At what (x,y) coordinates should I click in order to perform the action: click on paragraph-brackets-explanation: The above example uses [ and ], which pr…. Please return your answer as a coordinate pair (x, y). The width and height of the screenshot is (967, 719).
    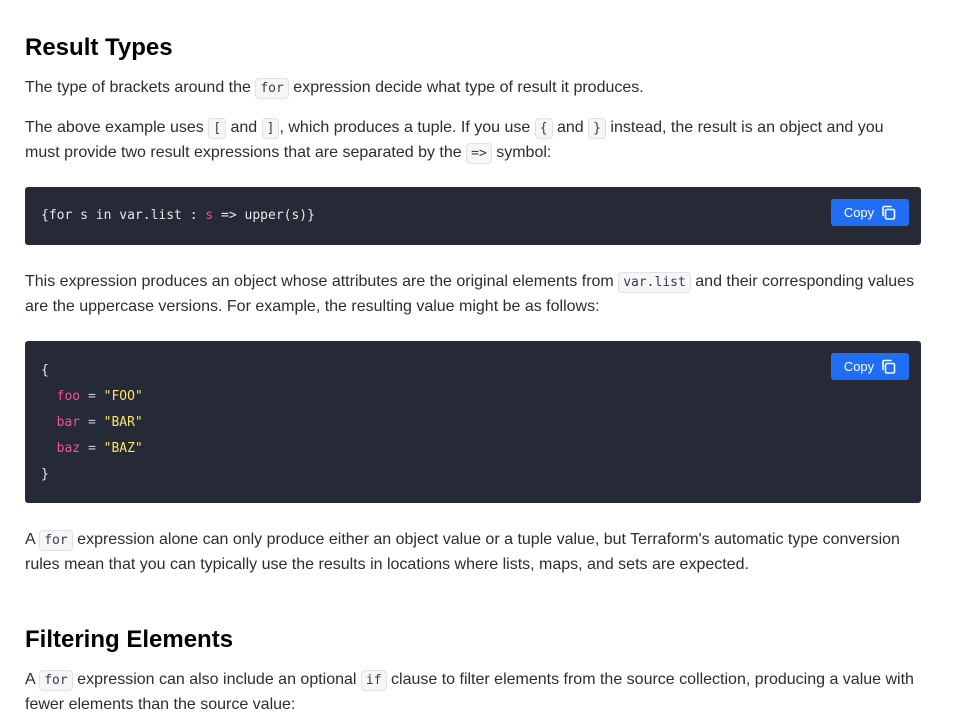
    Looking at the image, I should click on (473, 141).